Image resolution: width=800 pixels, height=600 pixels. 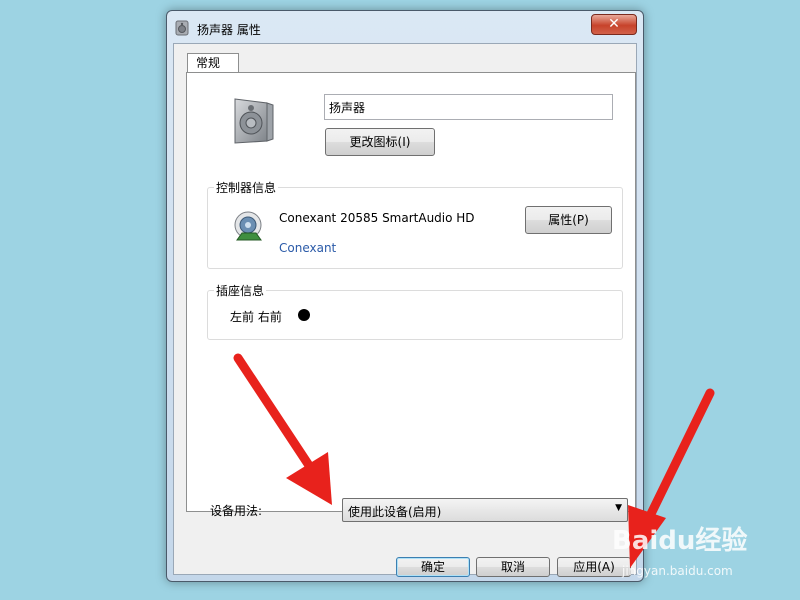 What do you see at coordinates (395, 512) in the screenshot?
I see `device-usage-value: 使用此设备(启用)` at bounding box center [395, 512].